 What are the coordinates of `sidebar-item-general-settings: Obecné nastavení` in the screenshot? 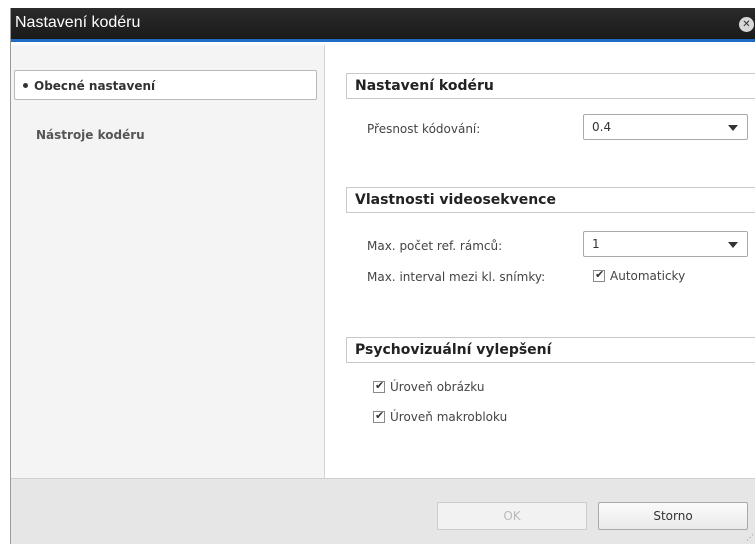 It's located at (165, 85).